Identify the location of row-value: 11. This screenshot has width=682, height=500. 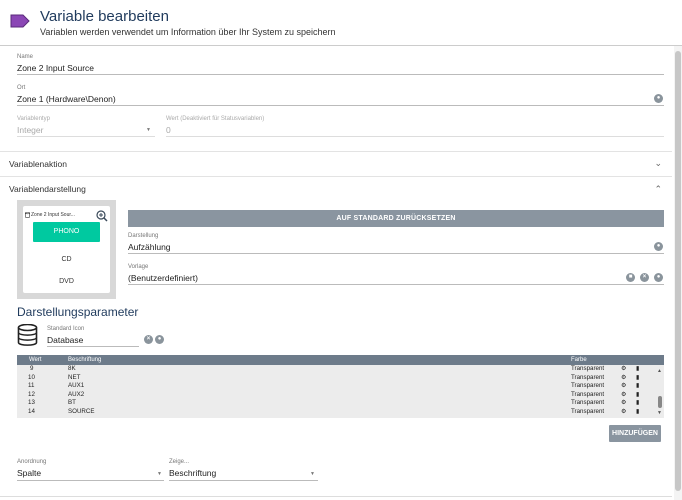
(31, 385).